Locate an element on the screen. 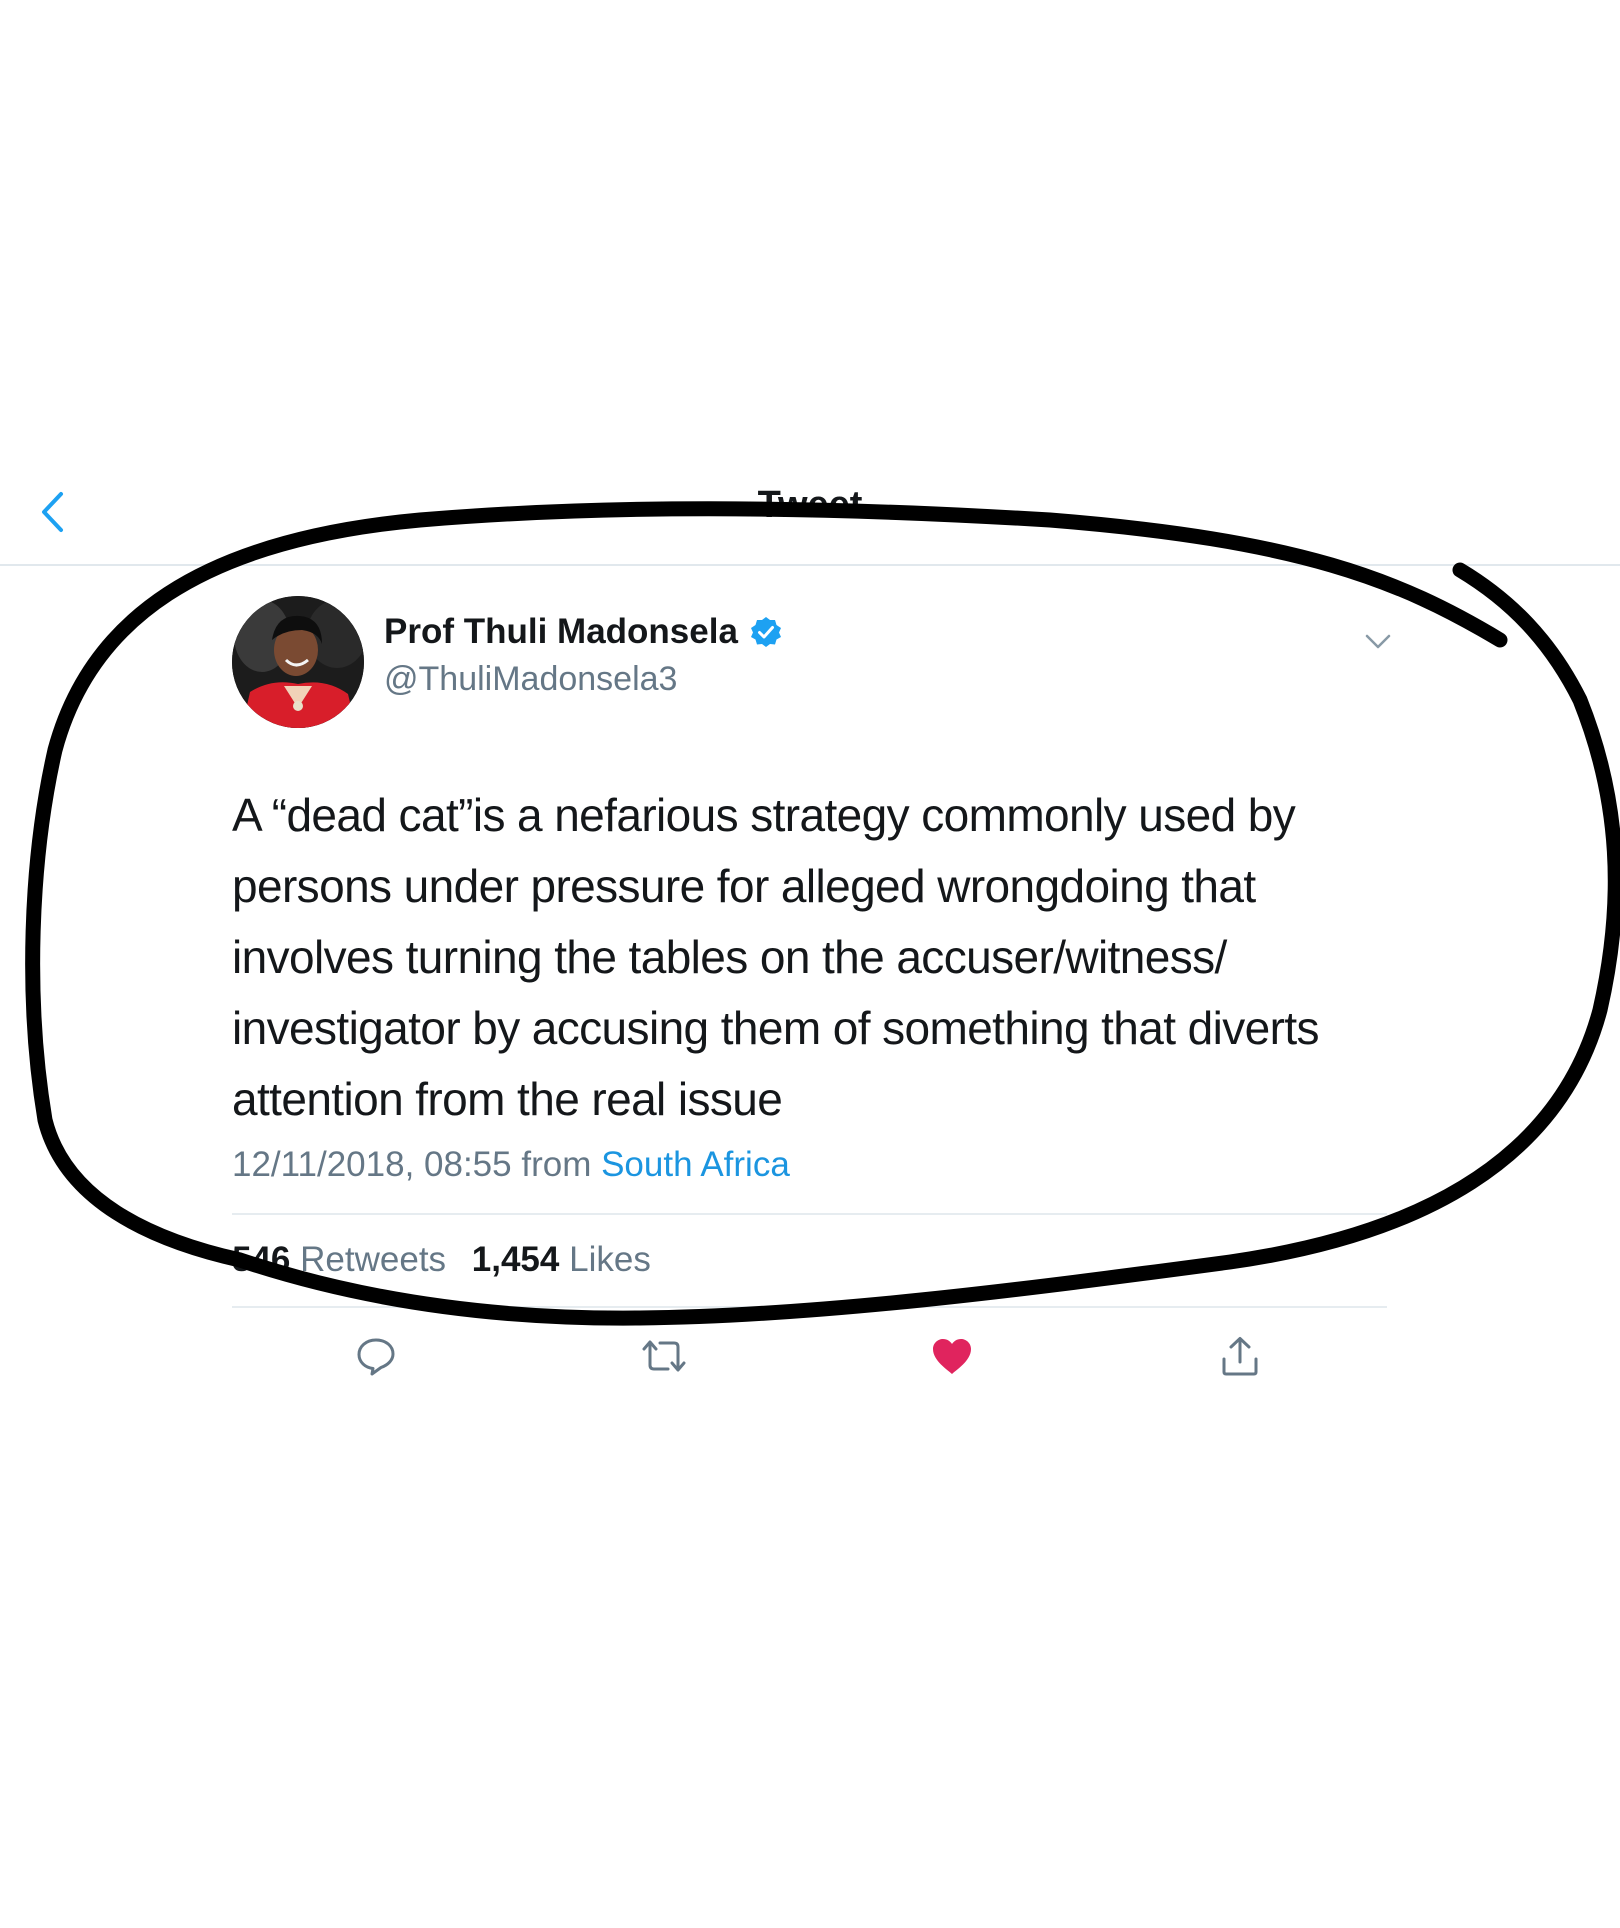 The image size is (1620, 1928). heart-icon is located at coordinates (952, 1356).